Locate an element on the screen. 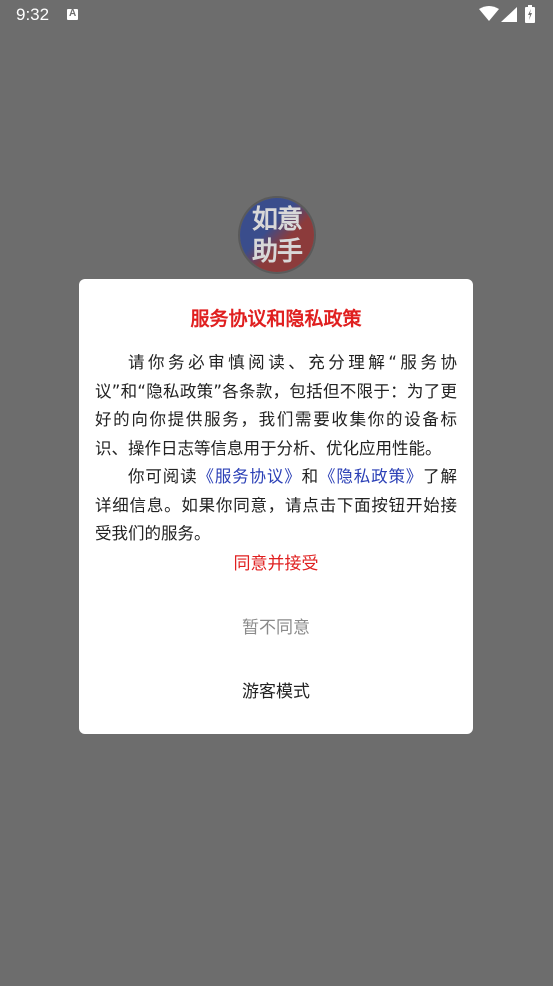 The width and height of the screenshot is (553, 986). agree-button: 同意并接受 is located at coordinates (276, 564).